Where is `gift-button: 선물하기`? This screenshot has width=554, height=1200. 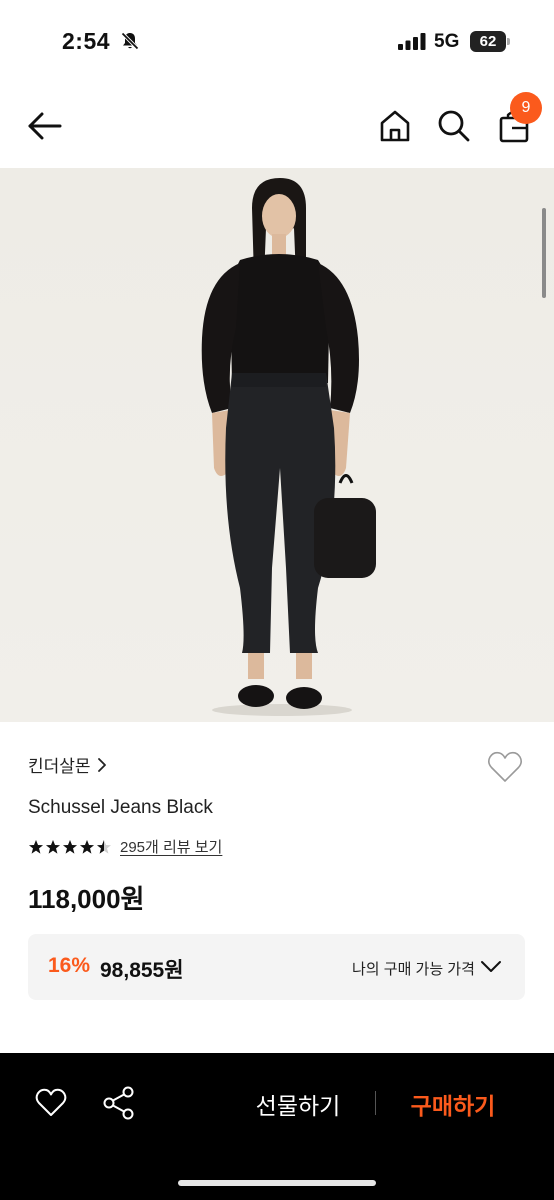 gift-button: 선물하기 is located at coordinates (298, 1103).